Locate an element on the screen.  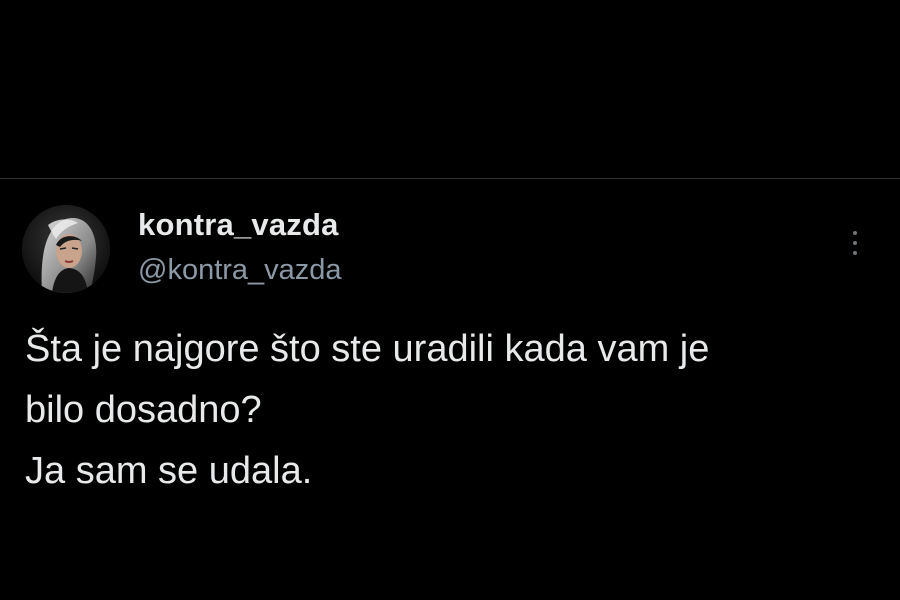
more-vertical-icon is located at coordinates (855, 243).